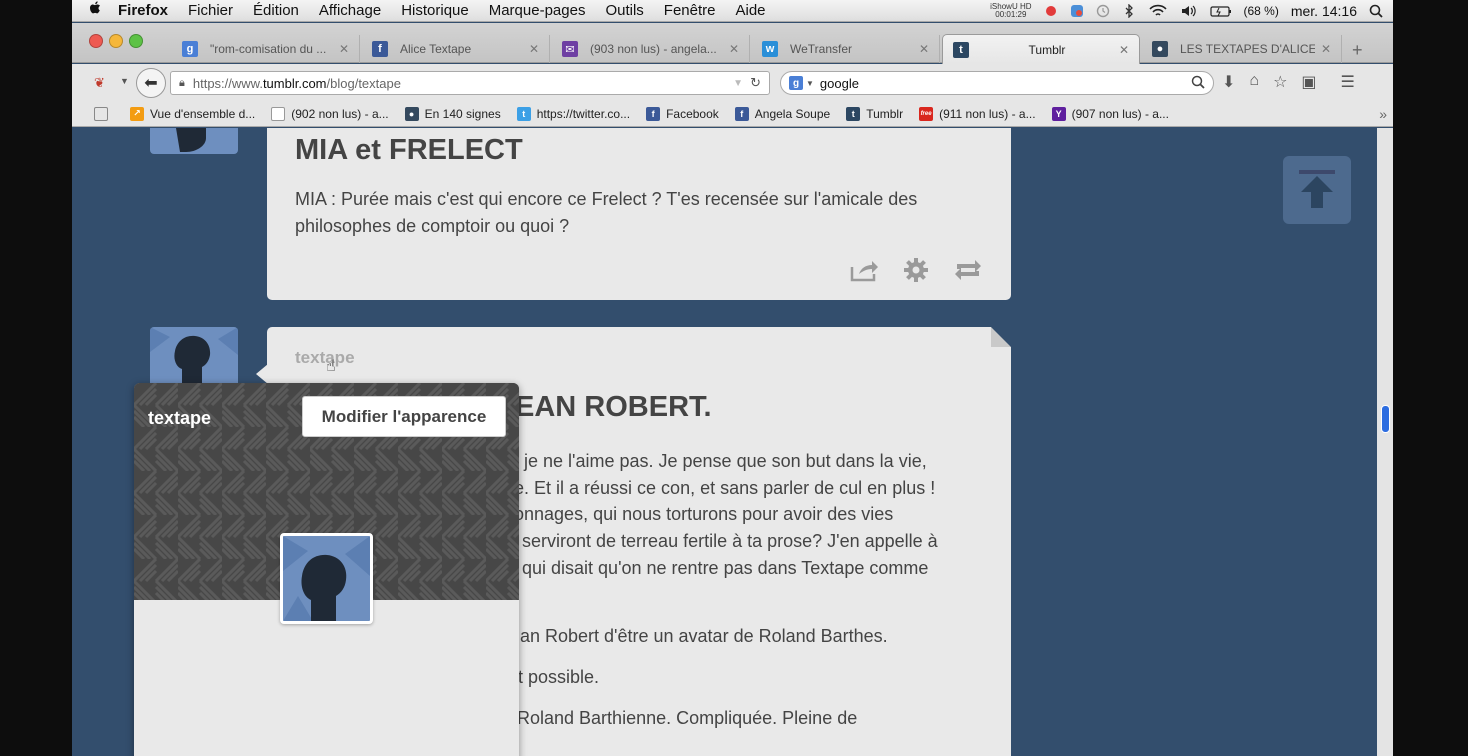 This screenshot has height=756, width=1468. I want to click on gear-icon, so click(916, 270).